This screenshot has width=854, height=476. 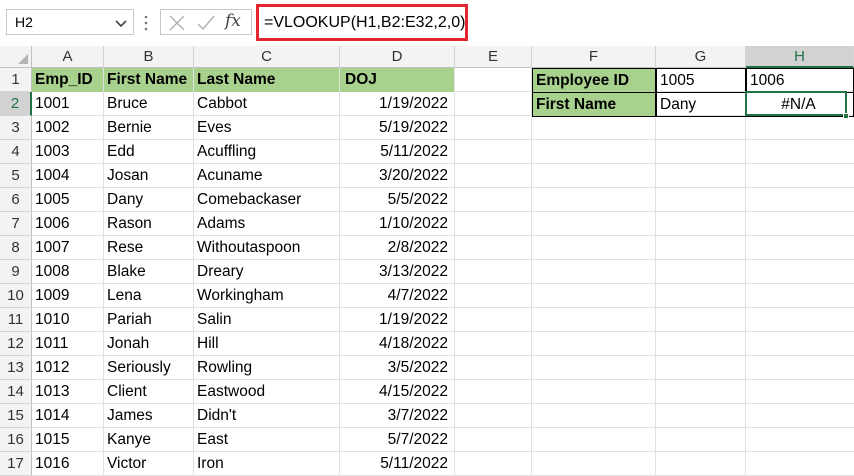 I want to click on row-header-1: 1, so click(x=16, y=80).